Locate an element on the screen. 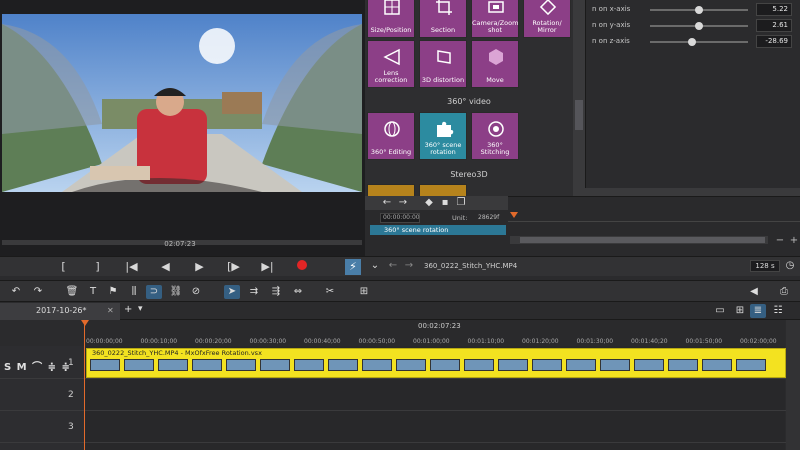 The height and width of the screenshot is (450, 800). param-slider-z is located at coordinates (699, 42).